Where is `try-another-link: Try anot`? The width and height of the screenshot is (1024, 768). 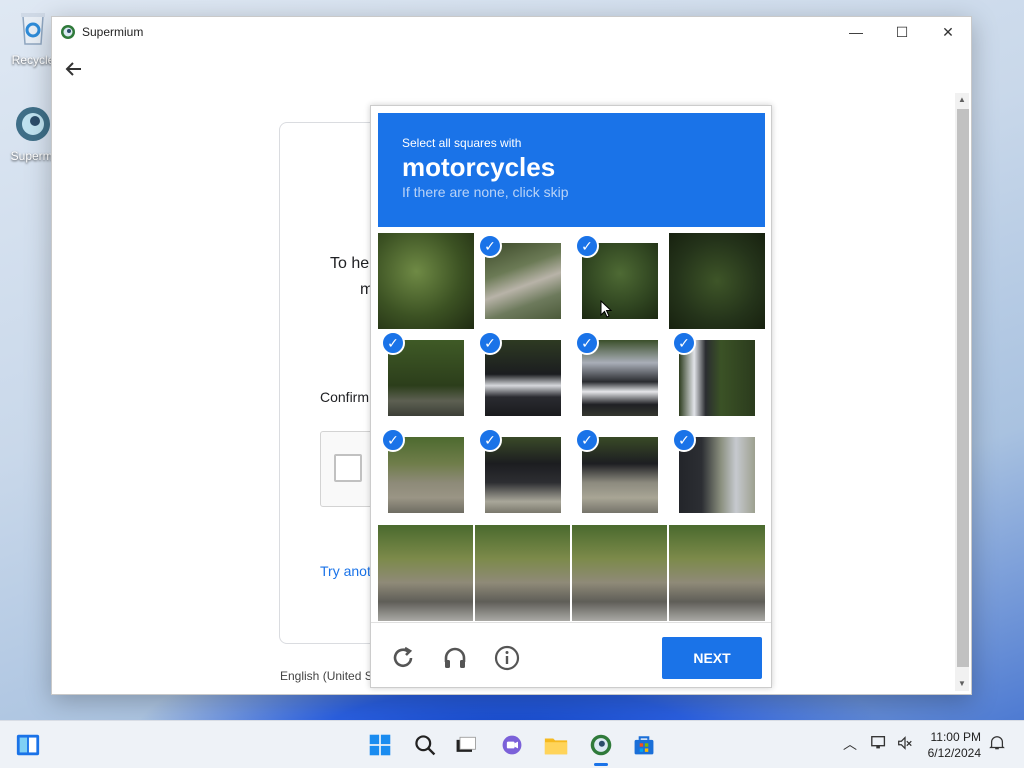
try-another-link: Try anot is located at coordinates (345, 571).